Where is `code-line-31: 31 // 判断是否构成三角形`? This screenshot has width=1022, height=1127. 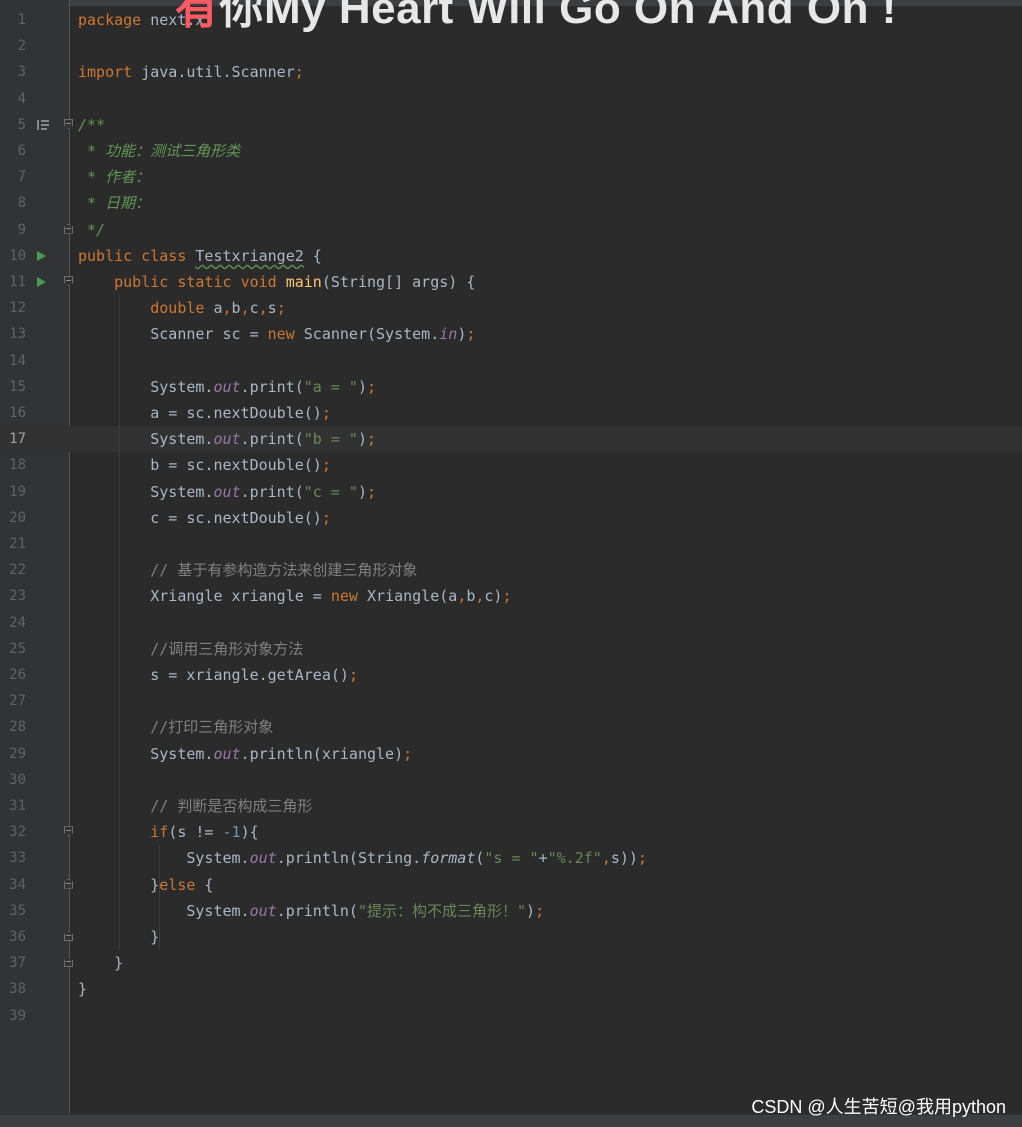 code-line-31: 31 // 判断是否构成三角形 is located at coordinates (511, 806).